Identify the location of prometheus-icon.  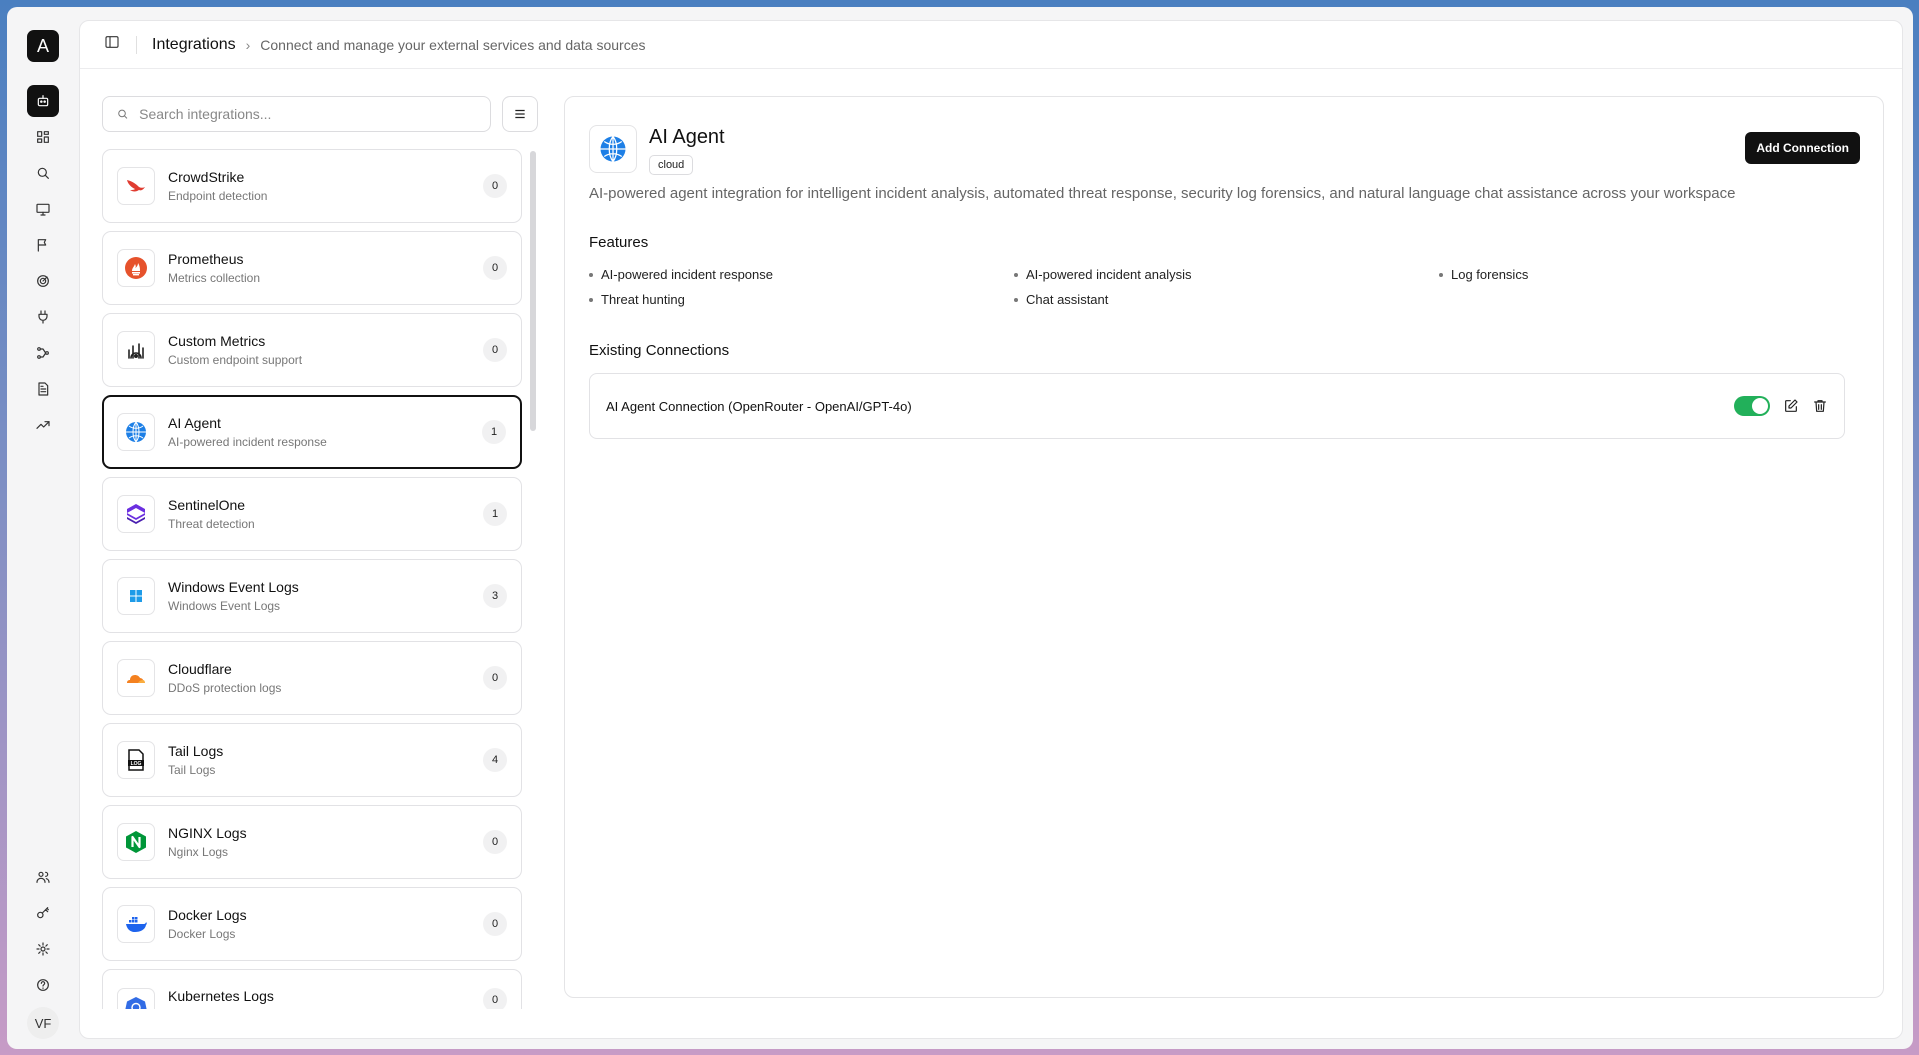
(136, 268).